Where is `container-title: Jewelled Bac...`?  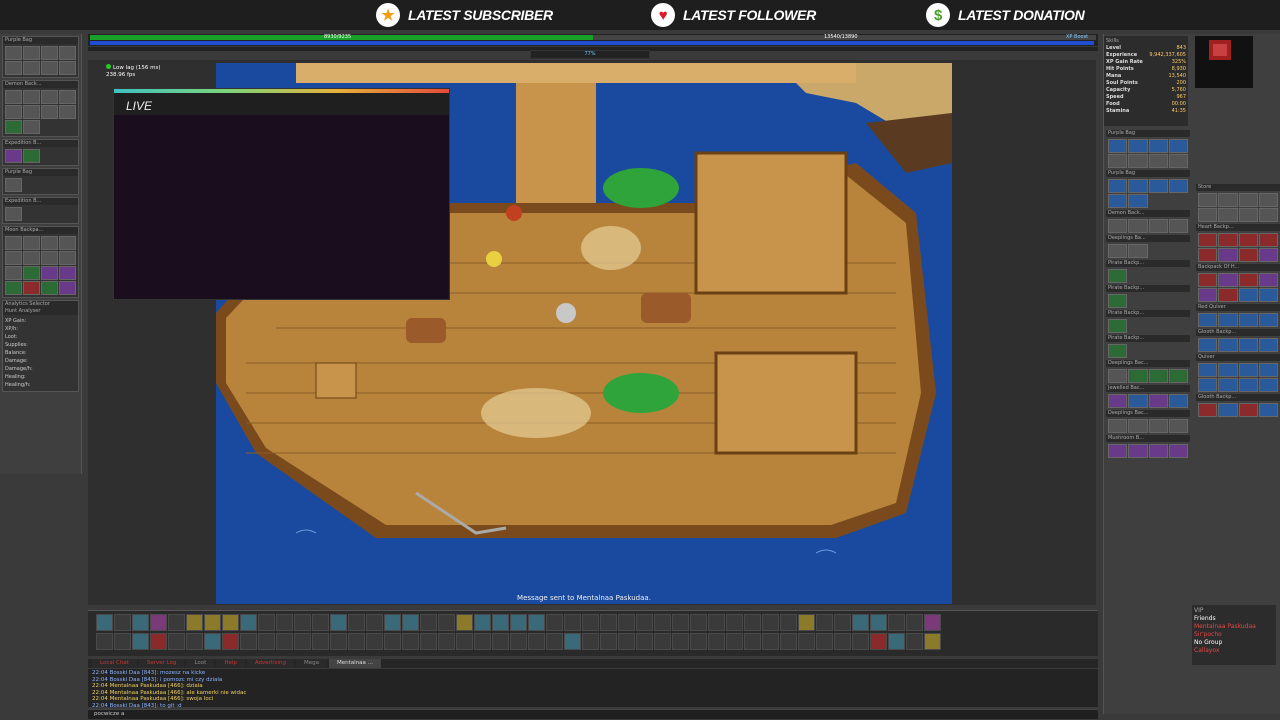
container-title: Jewelled Bac... is located at coordinates (1148, 388).